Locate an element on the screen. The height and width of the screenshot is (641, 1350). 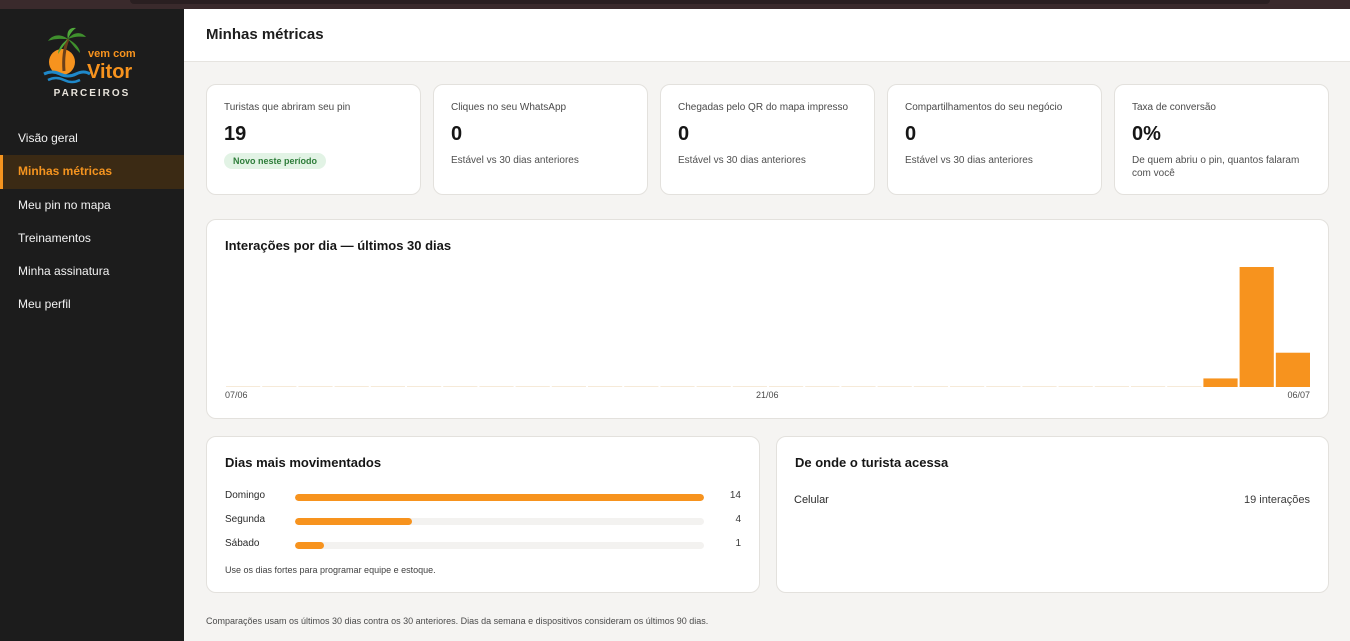
list-item: Domingo 14 is located at coordinates (483, 497).